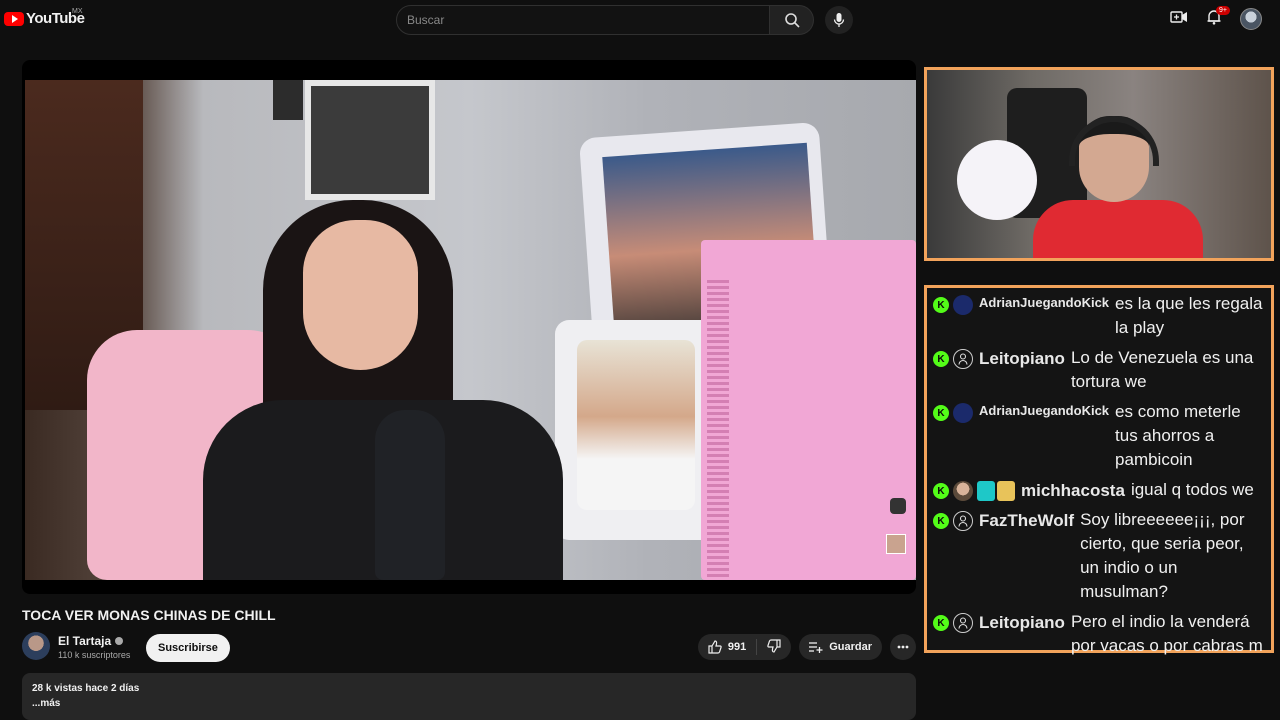 This screenshot has height=720, width=1280. Describe the element at coordinates (1251, 19) in the screenshot. I see `account-avatar` at that location.